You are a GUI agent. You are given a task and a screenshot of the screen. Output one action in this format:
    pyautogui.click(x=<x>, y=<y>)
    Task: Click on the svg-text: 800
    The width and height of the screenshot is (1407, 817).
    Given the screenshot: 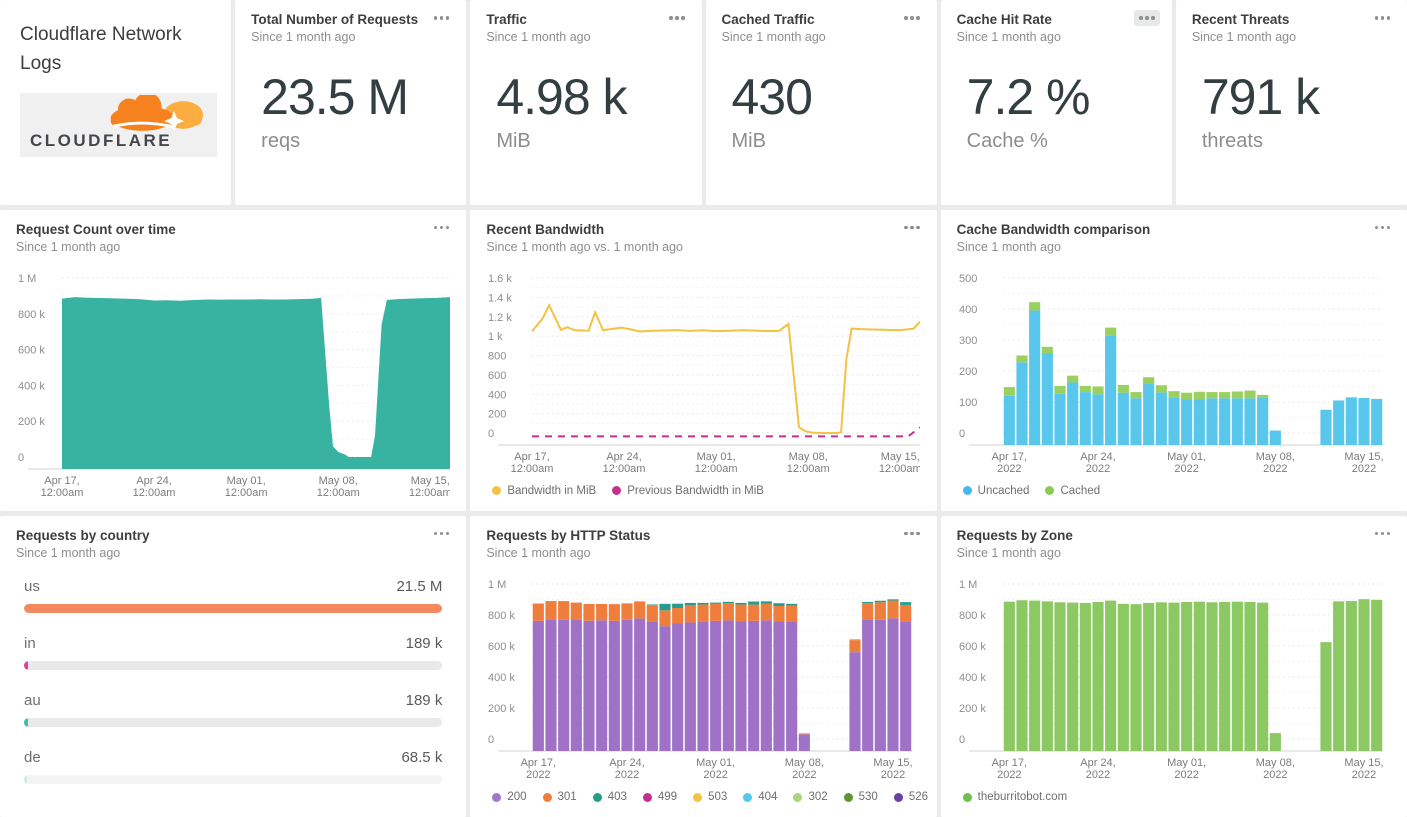 What is the action you would take?
    pyautogui.click(x=497, y=356)
    